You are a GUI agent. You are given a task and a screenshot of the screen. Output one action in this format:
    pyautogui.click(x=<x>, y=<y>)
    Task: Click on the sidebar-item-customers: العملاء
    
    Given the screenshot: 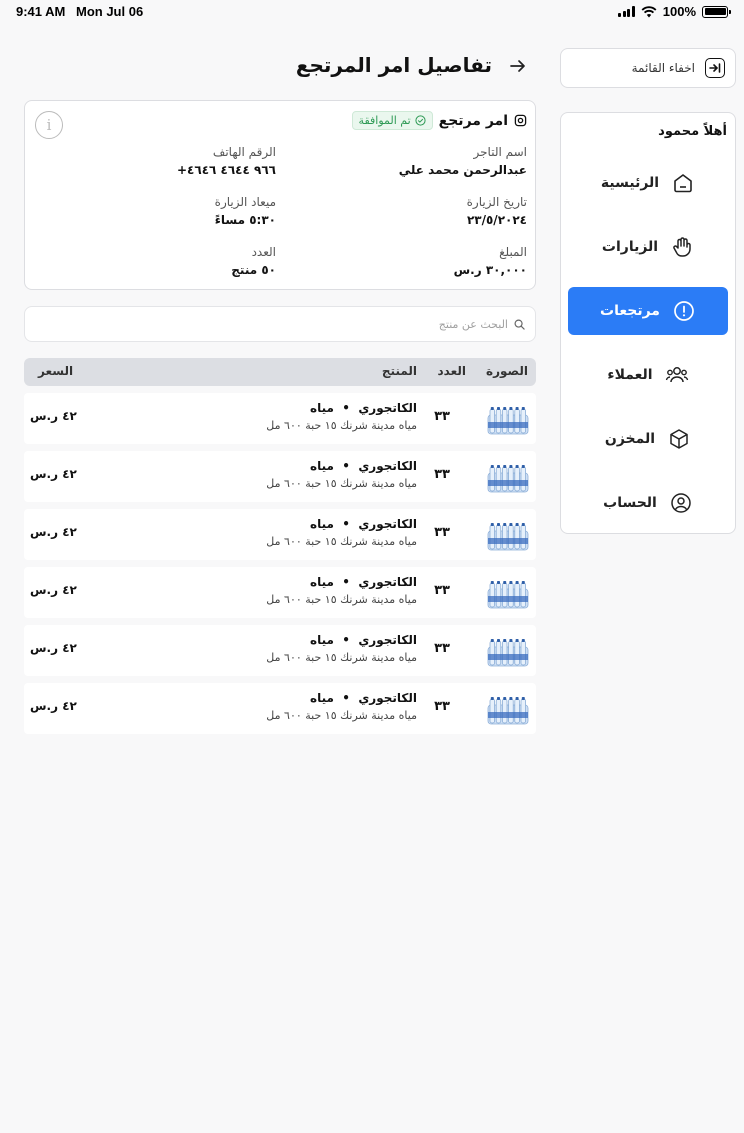 What is the action you would take?
    pyautogui.click(x=648, y=375)
    